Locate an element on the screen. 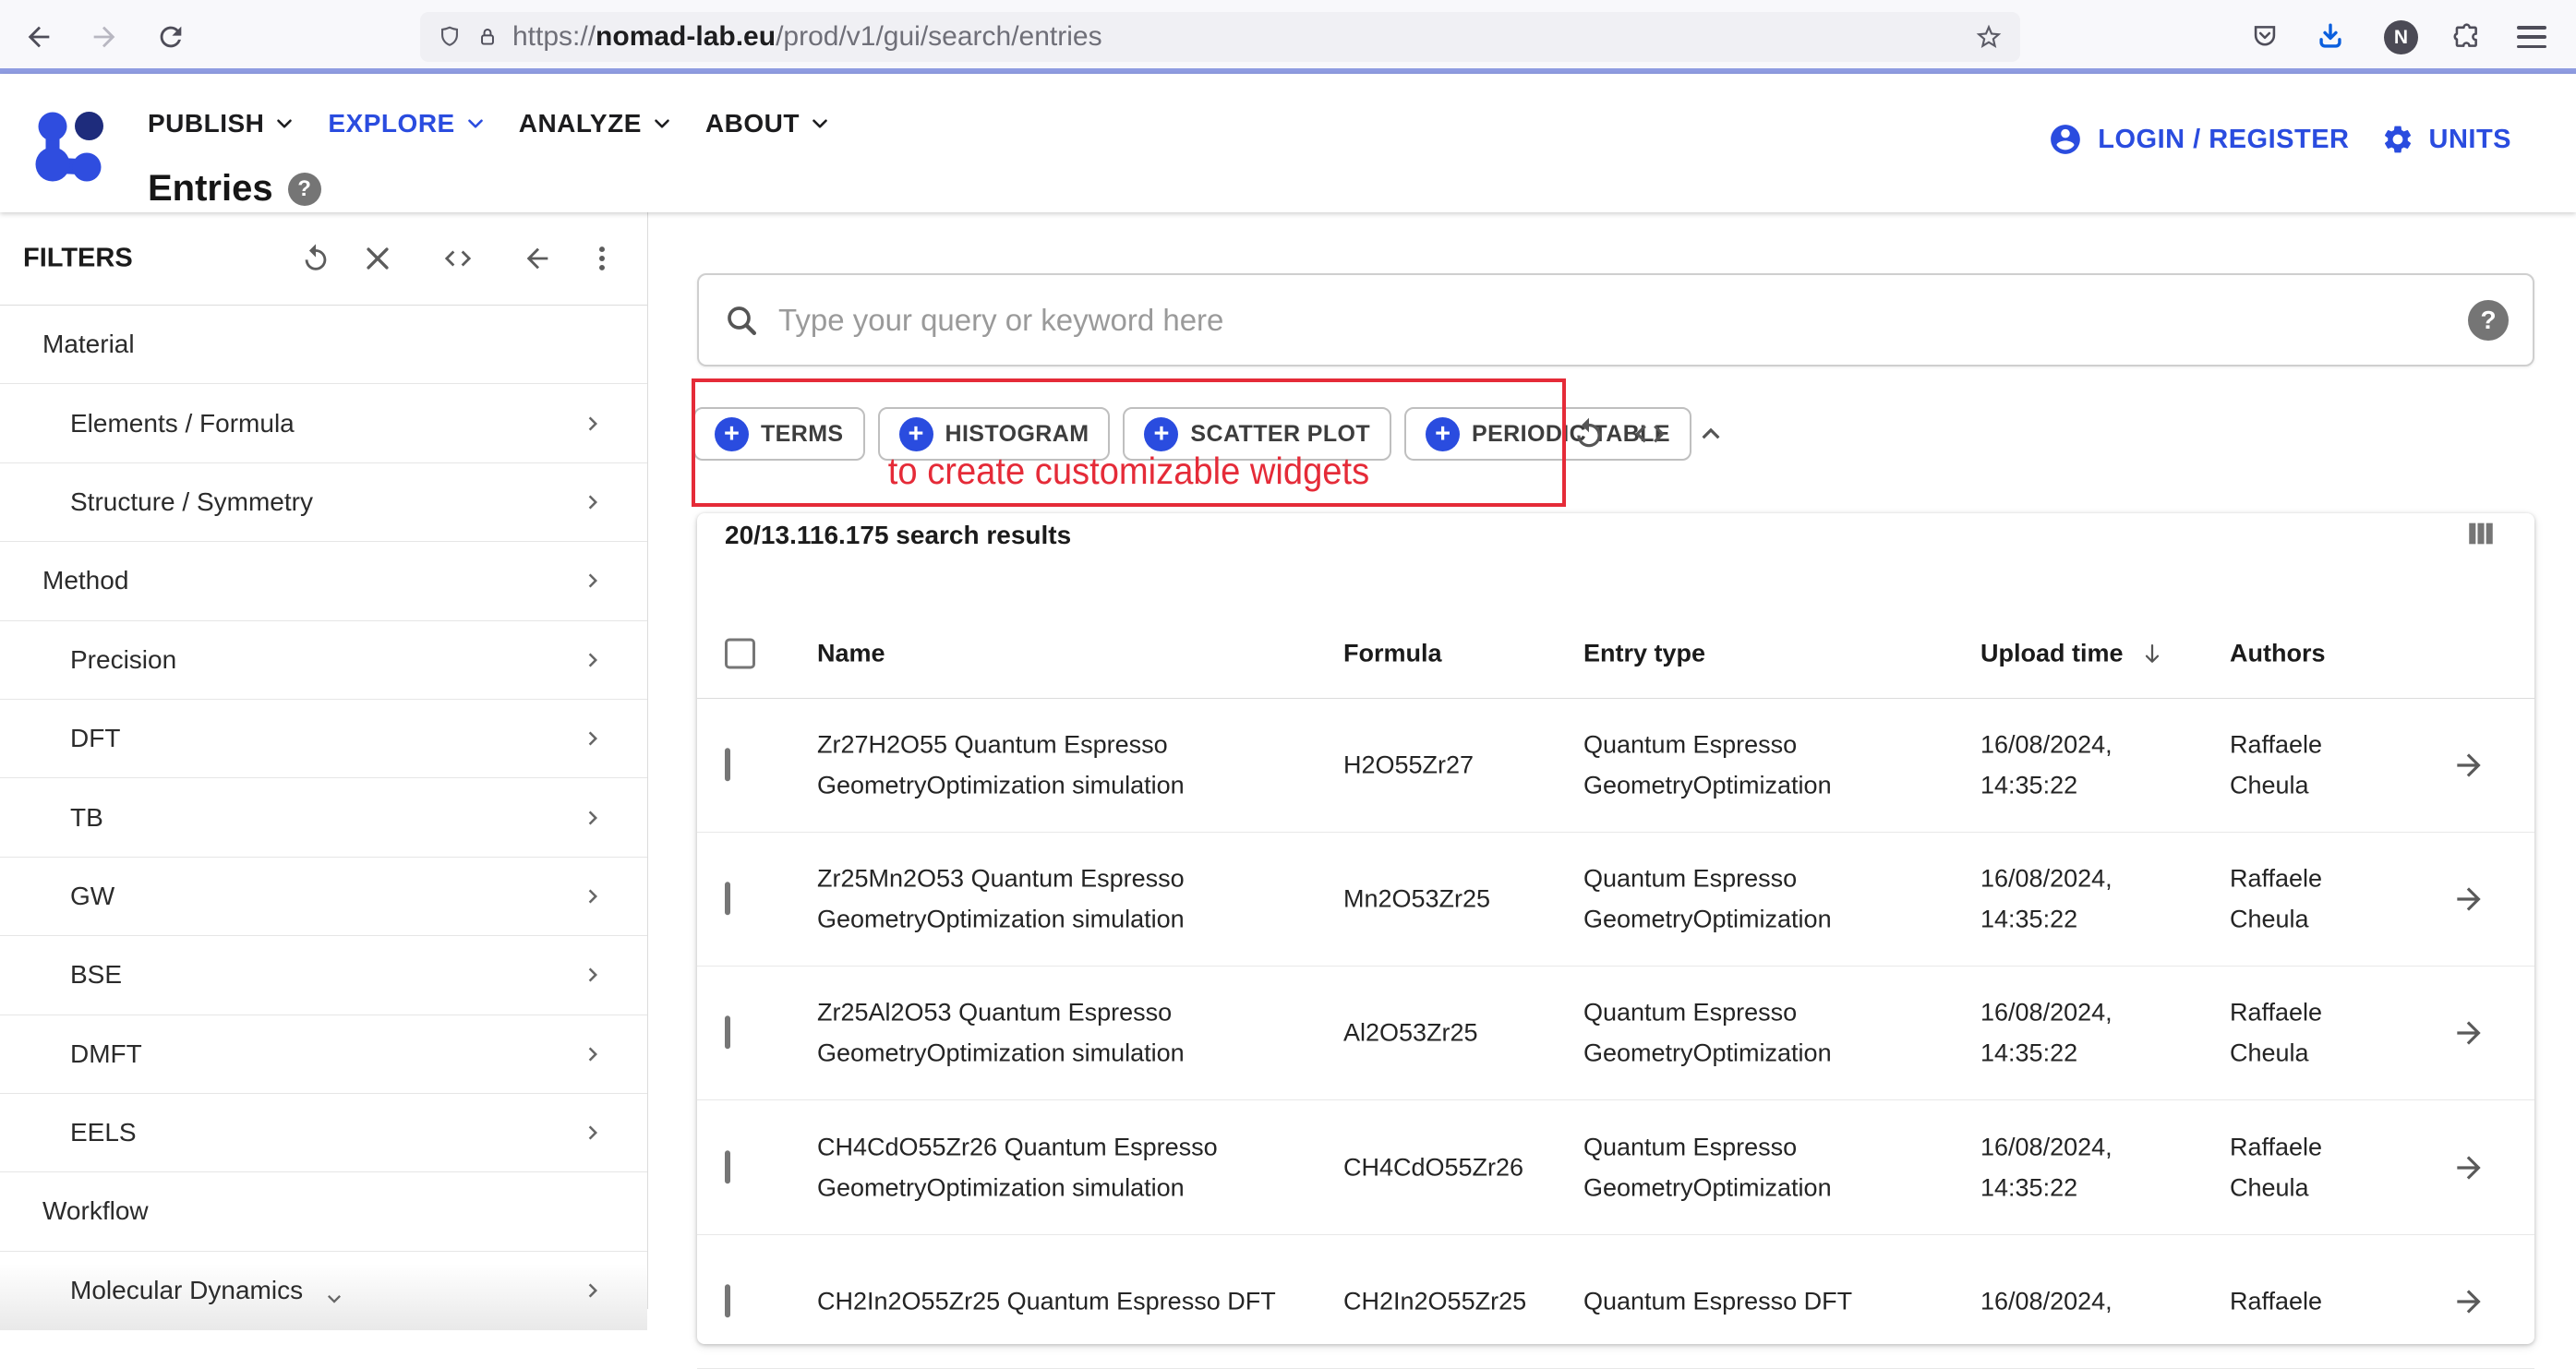  nav-analyze: ANALYZE is located at coordinates (596, 123).